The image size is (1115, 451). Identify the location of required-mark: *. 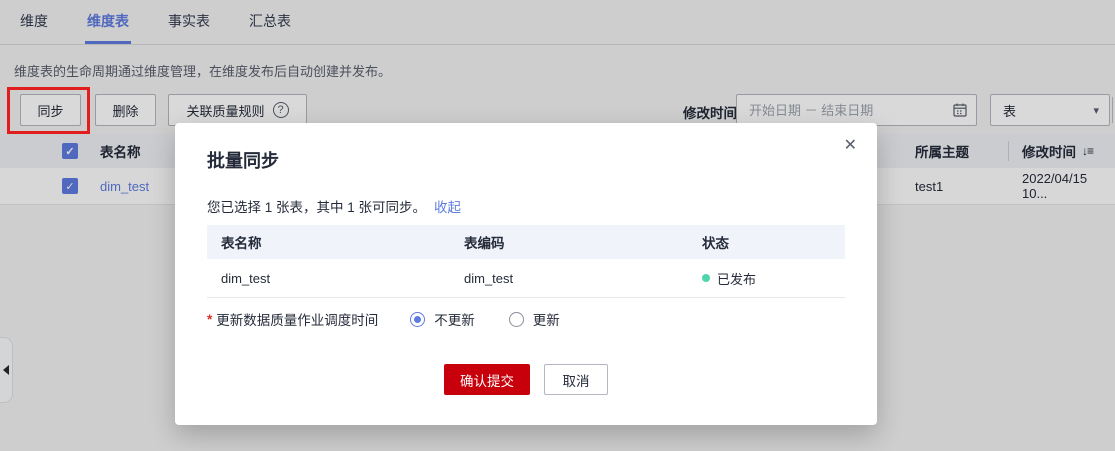
(210, 319).